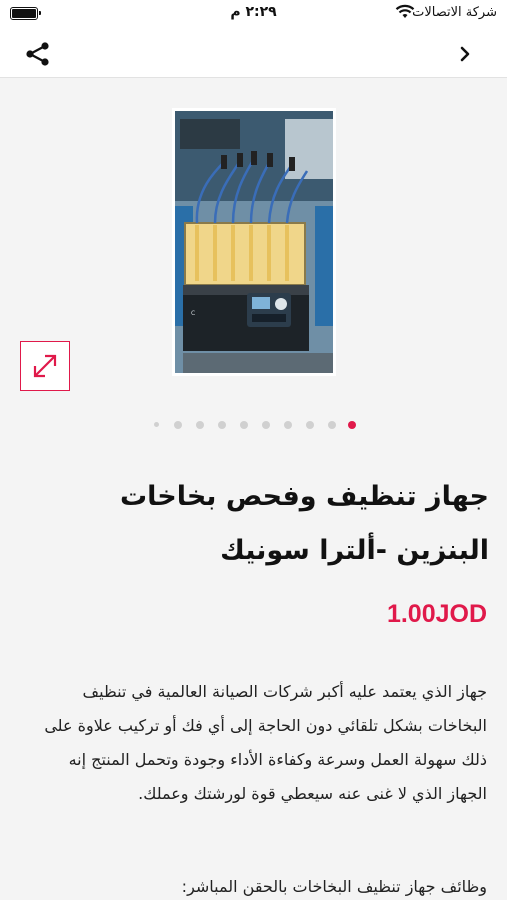 This screenshot has height=900, width=507. What do you see at coordinates (465, 54) in the screenshot?
I see `chevron-right-icon` at bounding box center [465, 54].